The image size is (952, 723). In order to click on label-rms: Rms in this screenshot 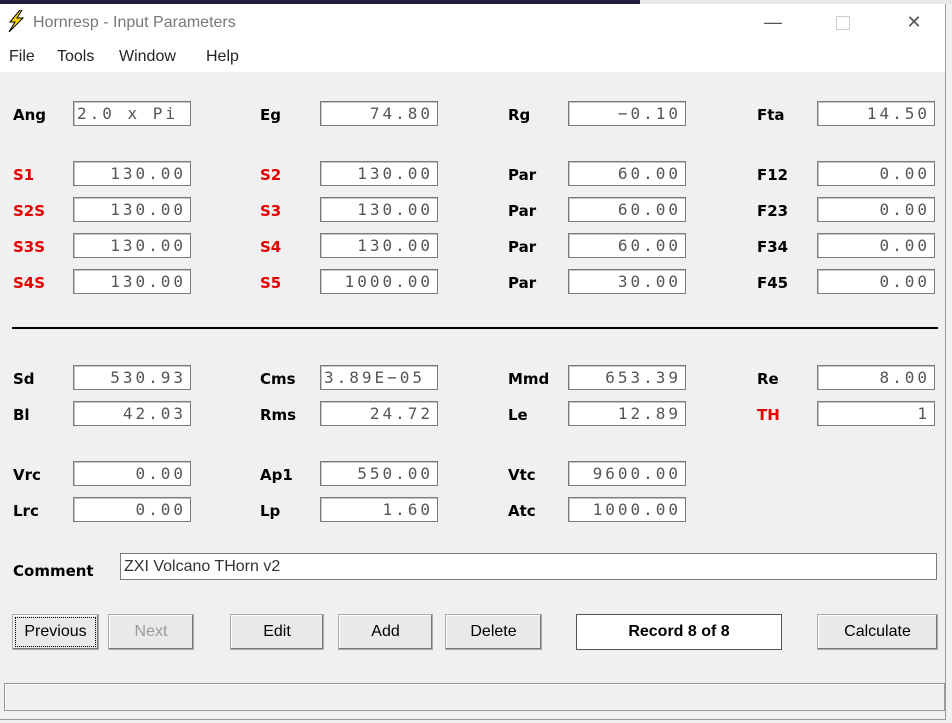, I will do `click(278, 415)`.